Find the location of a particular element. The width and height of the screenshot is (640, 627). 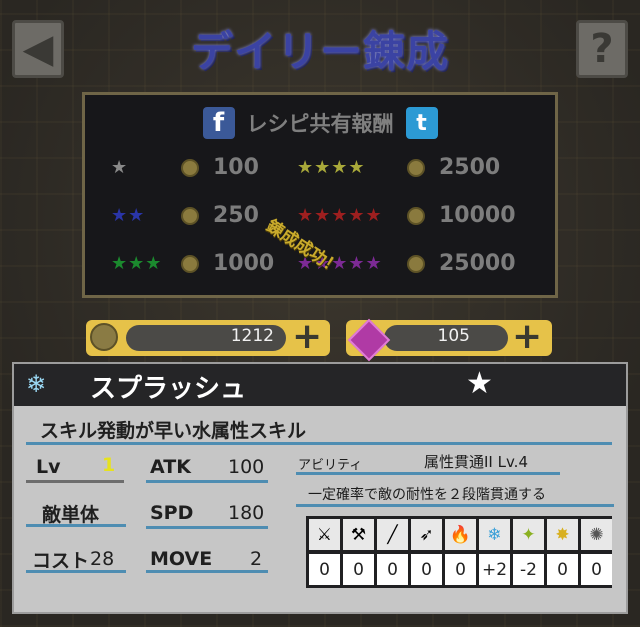

star-rating: ★★★ is located at coordinates (137, 263).